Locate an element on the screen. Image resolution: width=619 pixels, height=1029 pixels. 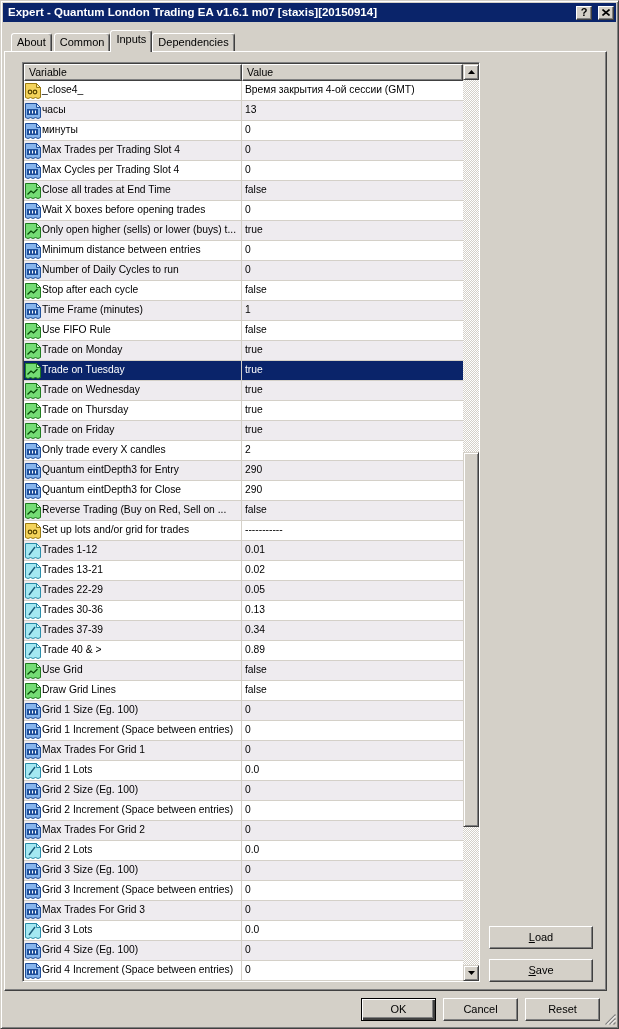
table-row: Draw Grid Lines false is located at coordinates (243, 691).